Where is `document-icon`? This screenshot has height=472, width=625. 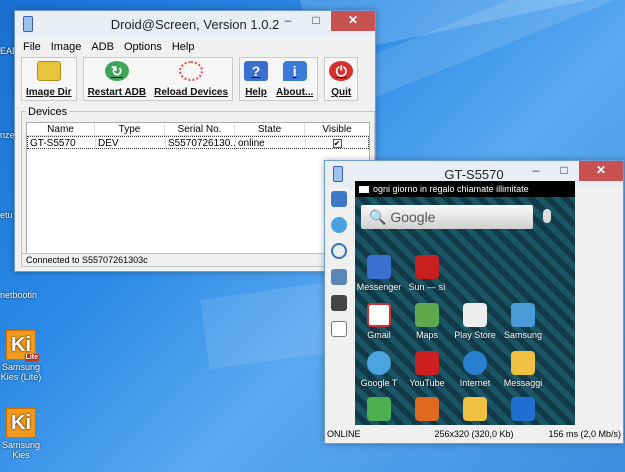 document-icon is located at coordinates (339, 329).